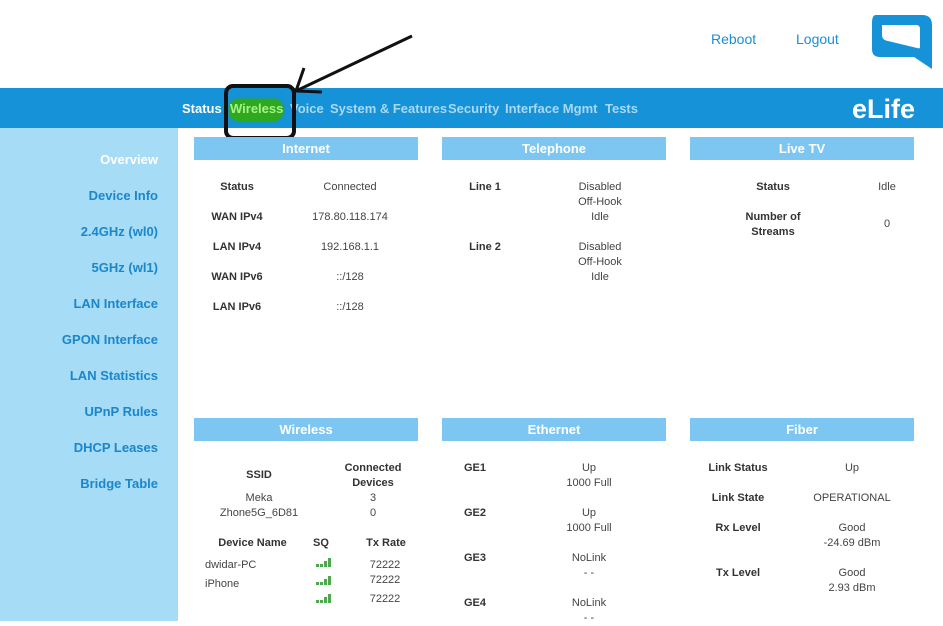 This screenshot has width=943, height=626. I want to click on brand-logo: eLife, so click(884, 109).